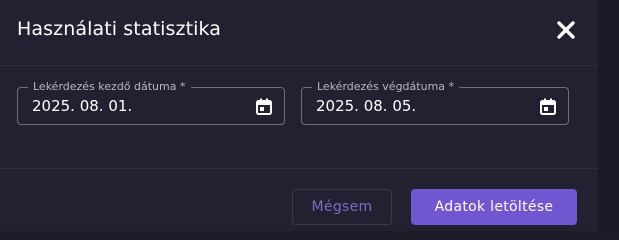  What do you see at coordinates (342, 207) in the screenshot?
I see `cancel-button: Mégsem` at bounding box center [342, 207].